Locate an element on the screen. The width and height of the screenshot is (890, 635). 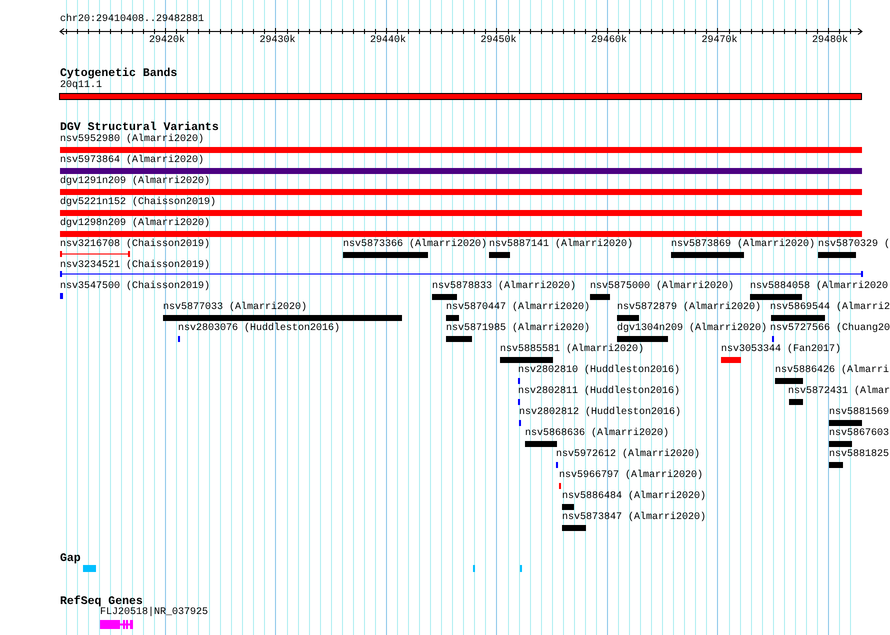
feature-label: nsv5887141 (Almarri2020) is located at coordinates (561, 245).